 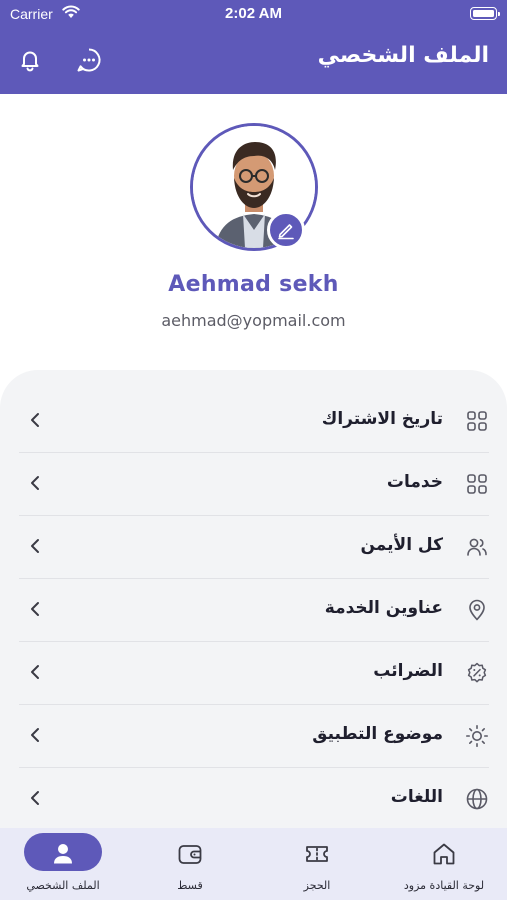 What do you see at coordinates (254, 484) in the screenshot?
I see `menu-item-services: خدمات` at bounding box center [254, 484].